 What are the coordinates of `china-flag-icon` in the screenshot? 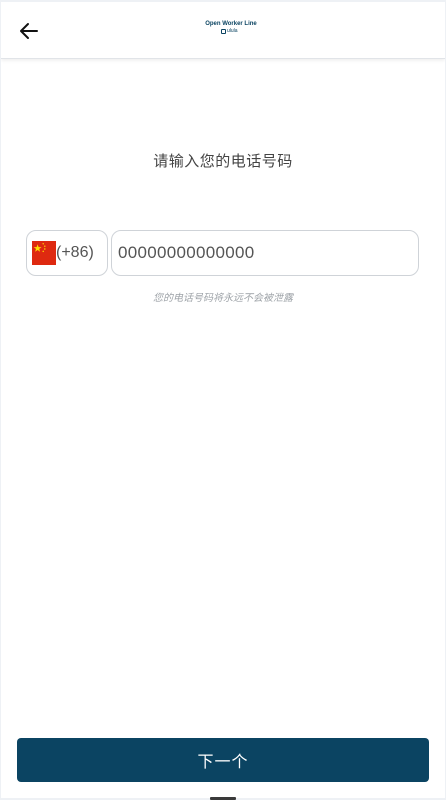 It's located at (44, 253).